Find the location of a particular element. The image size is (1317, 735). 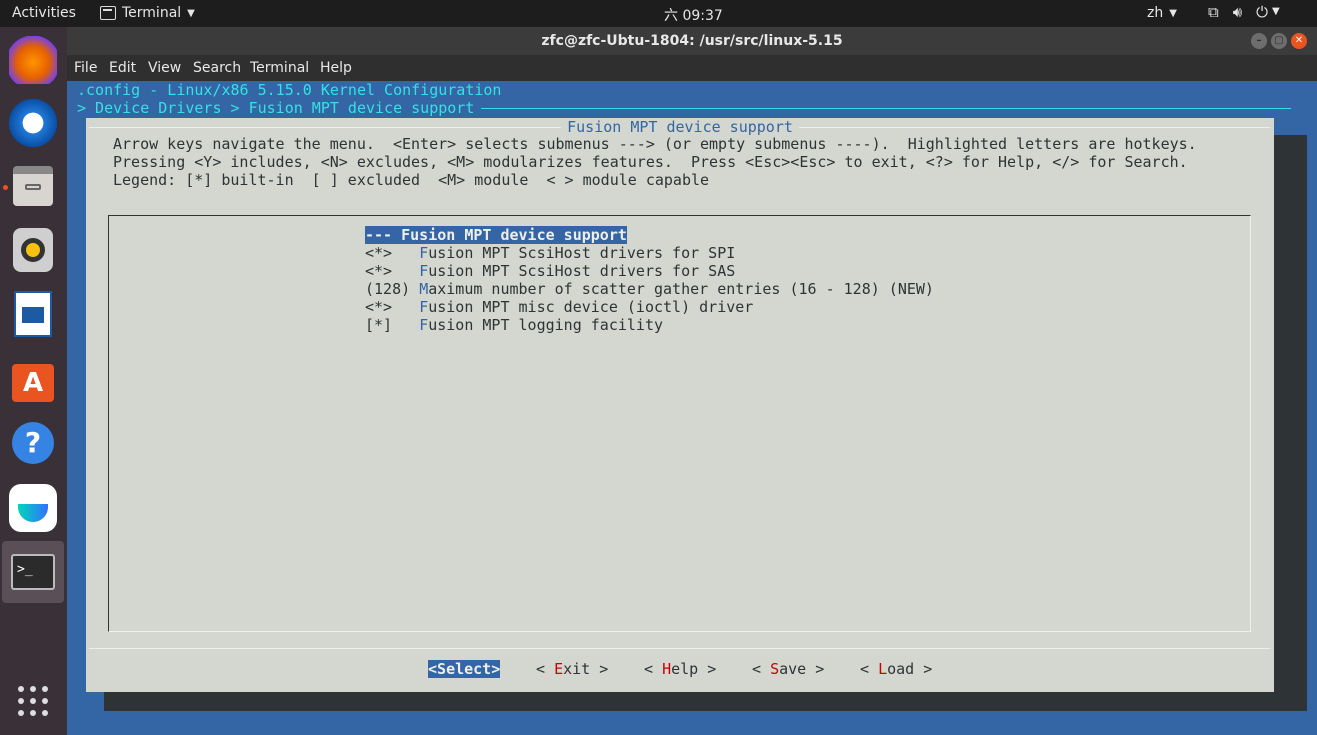

firefox-icon is located at coordinates (33, 60).